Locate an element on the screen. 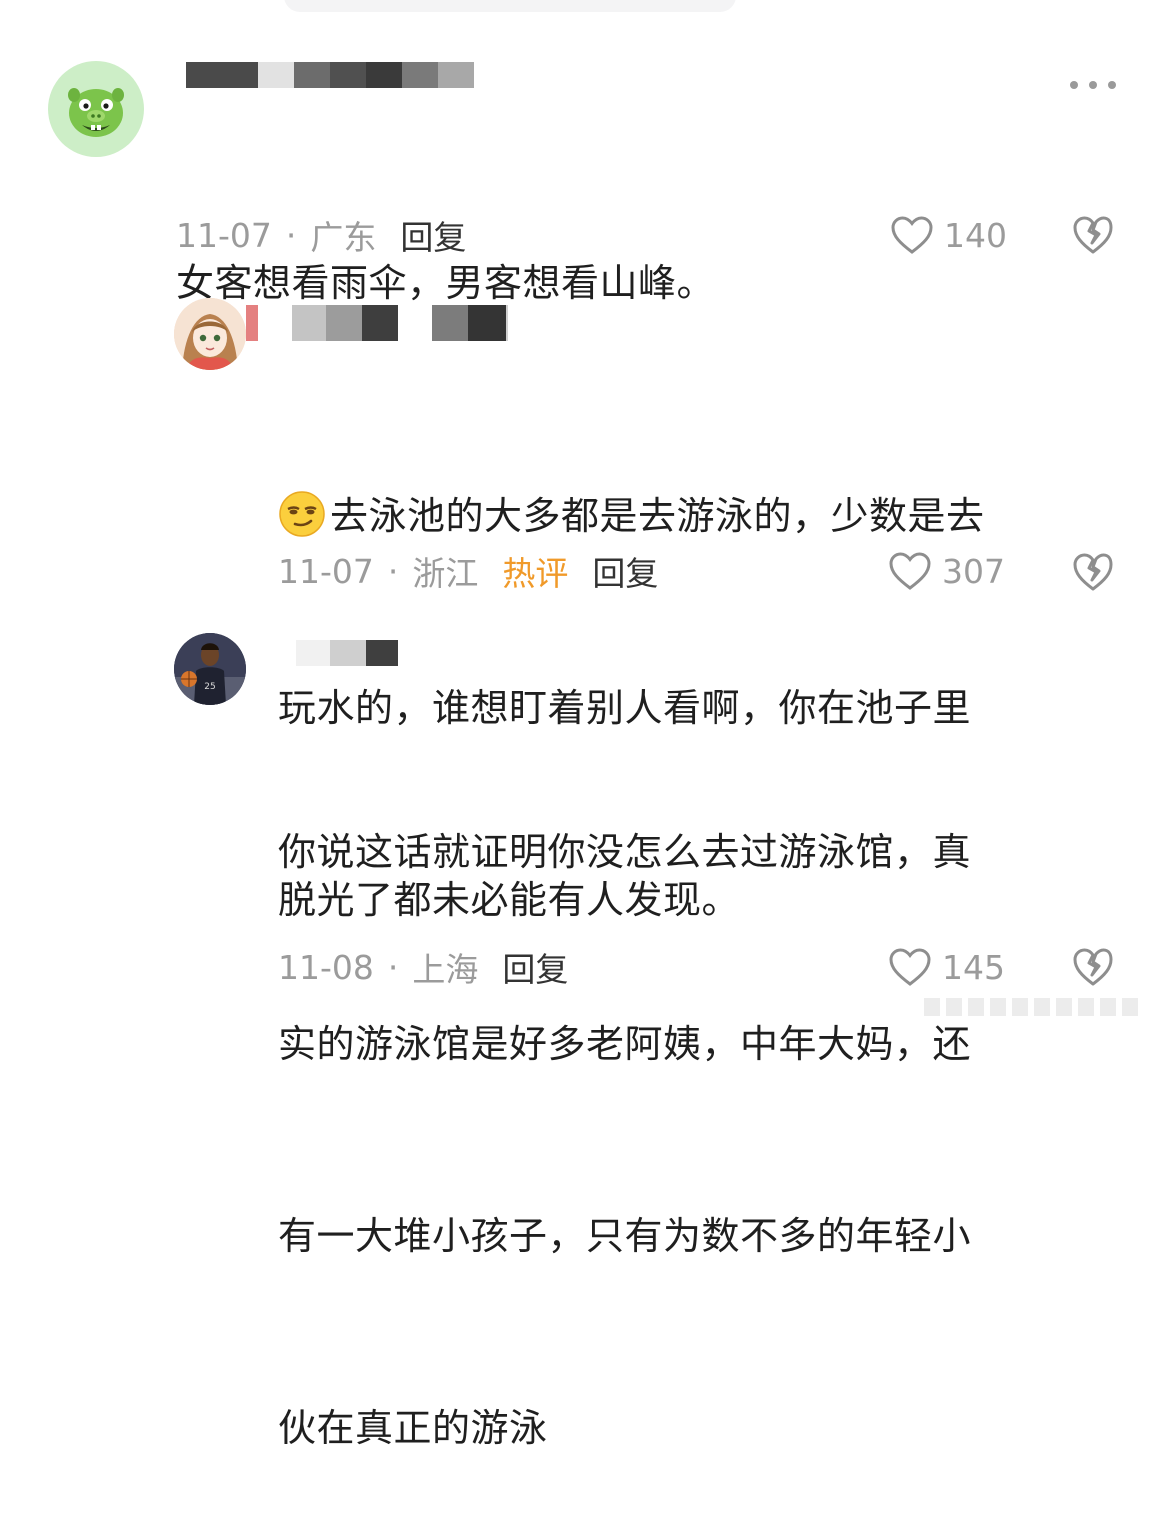 The image size is (1170, 1524). like-count: 145 is located at coordinates (973, 967).